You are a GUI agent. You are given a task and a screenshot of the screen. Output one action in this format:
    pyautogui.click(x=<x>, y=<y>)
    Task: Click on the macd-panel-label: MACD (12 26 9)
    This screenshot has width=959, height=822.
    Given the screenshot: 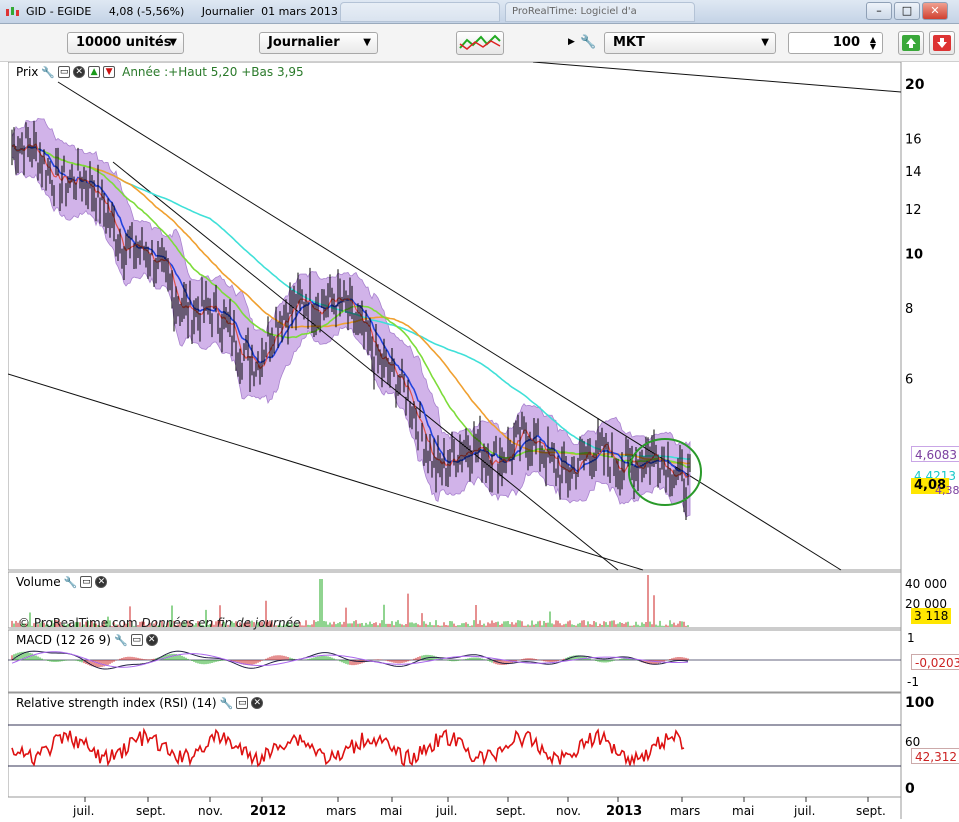 What is the action you would take?
    pyautogui.click(x=63, y=640)
    